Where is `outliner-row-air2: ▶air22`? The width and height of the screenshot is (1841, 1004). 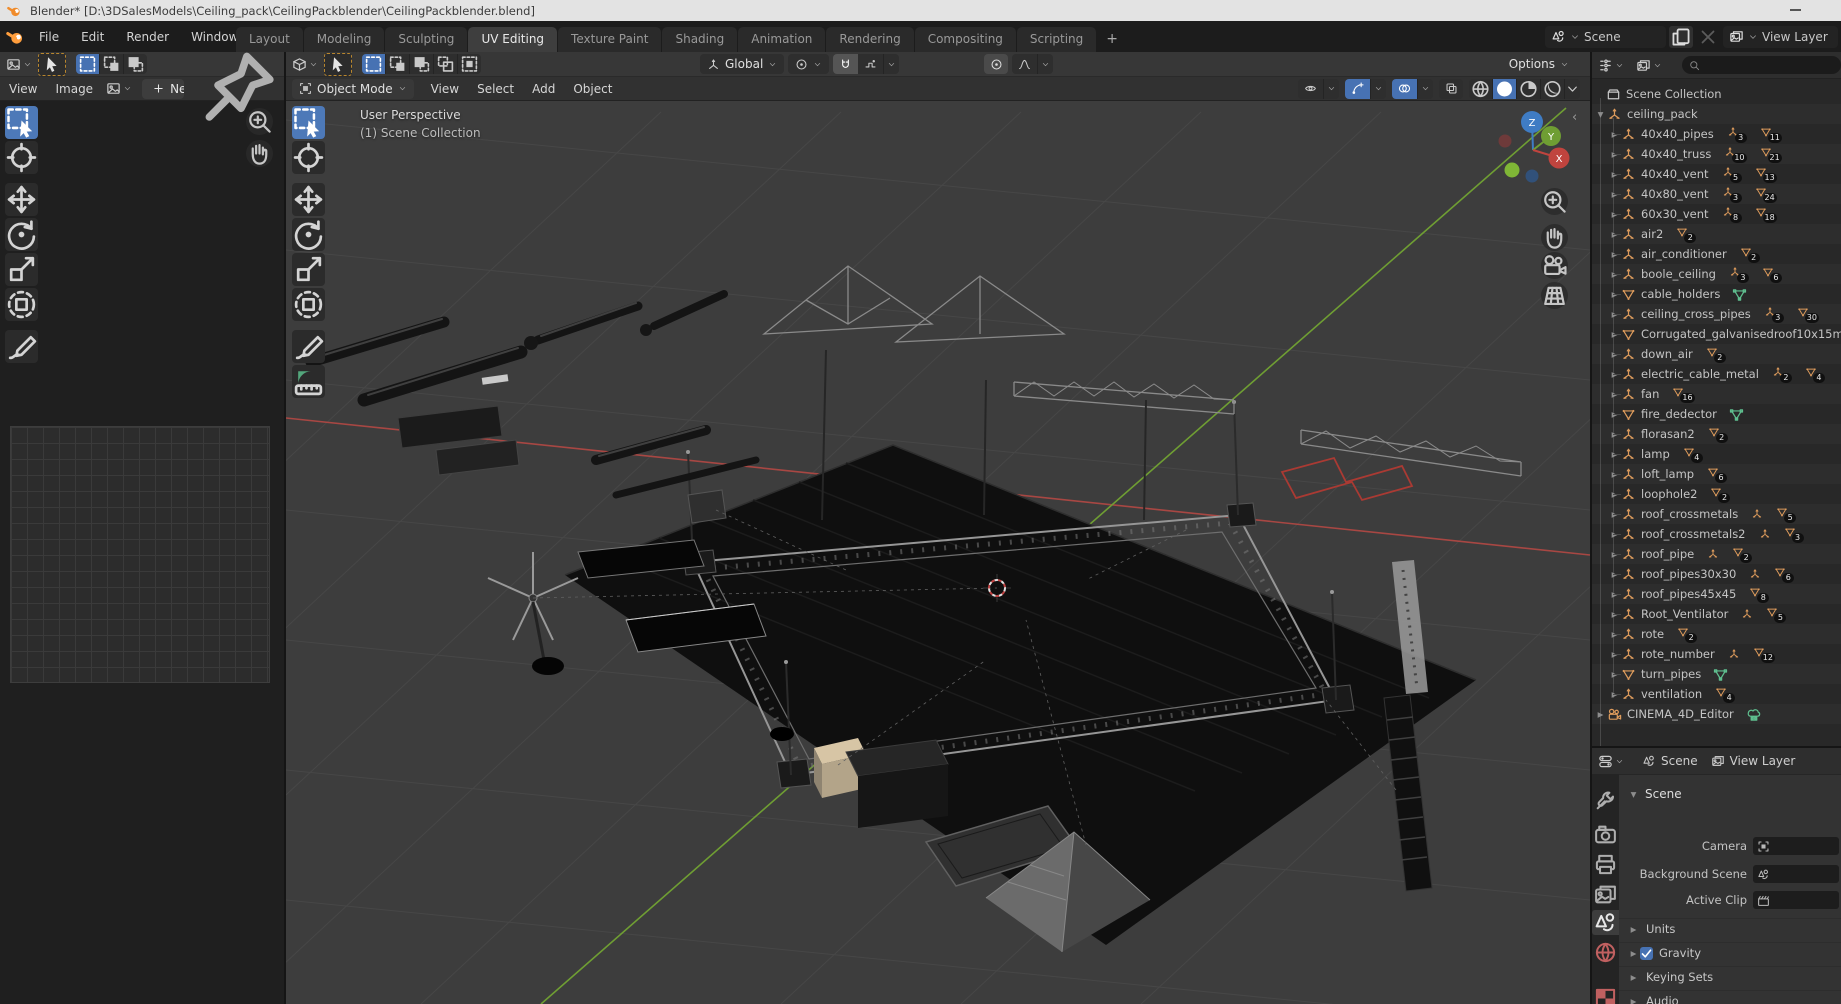
outliner-row-air2: ▶air22 is located at coordinates (1716, 234).